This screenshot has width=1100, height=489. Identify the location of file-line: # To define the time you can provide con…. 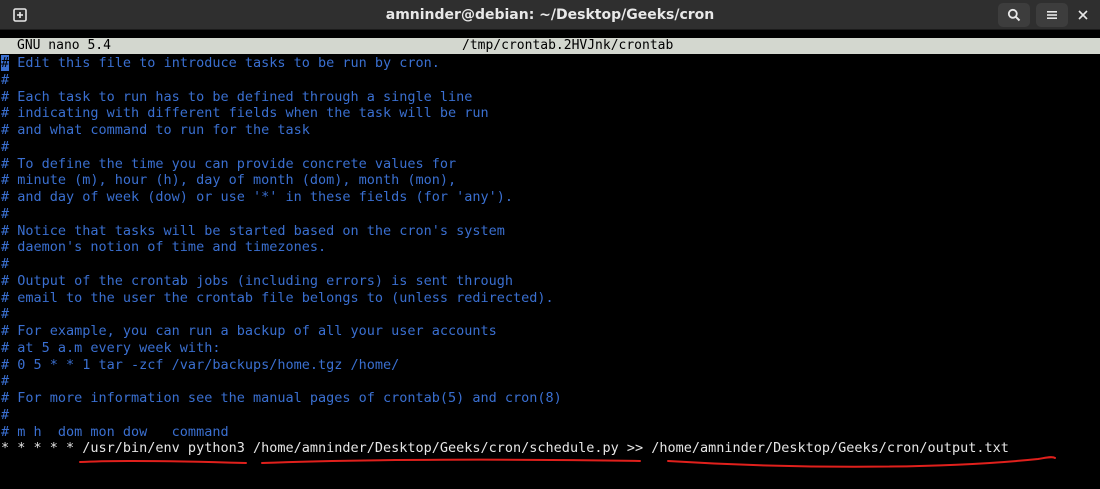
(229, 163).